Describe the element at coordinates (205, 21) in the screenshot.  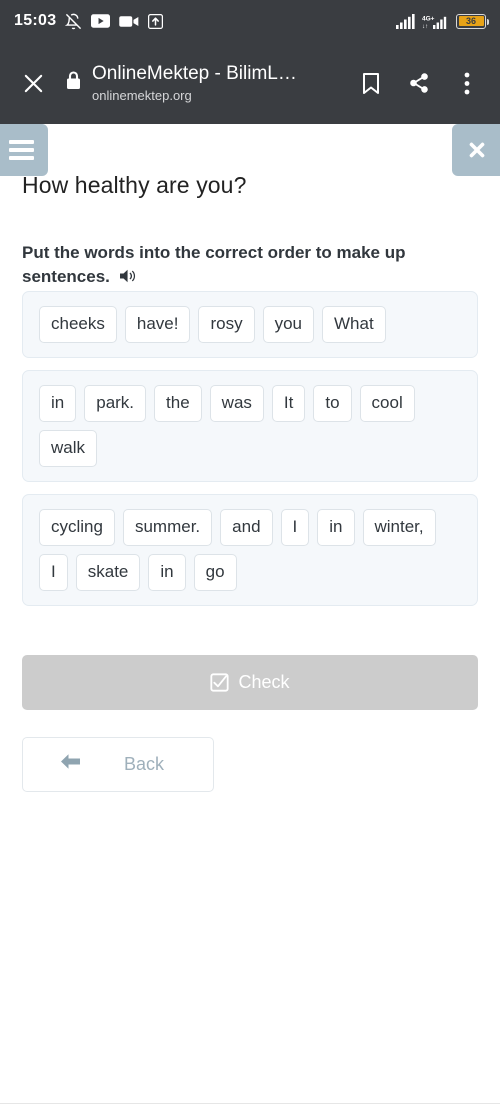
I see `status-bar-left: 15:03` at that location.